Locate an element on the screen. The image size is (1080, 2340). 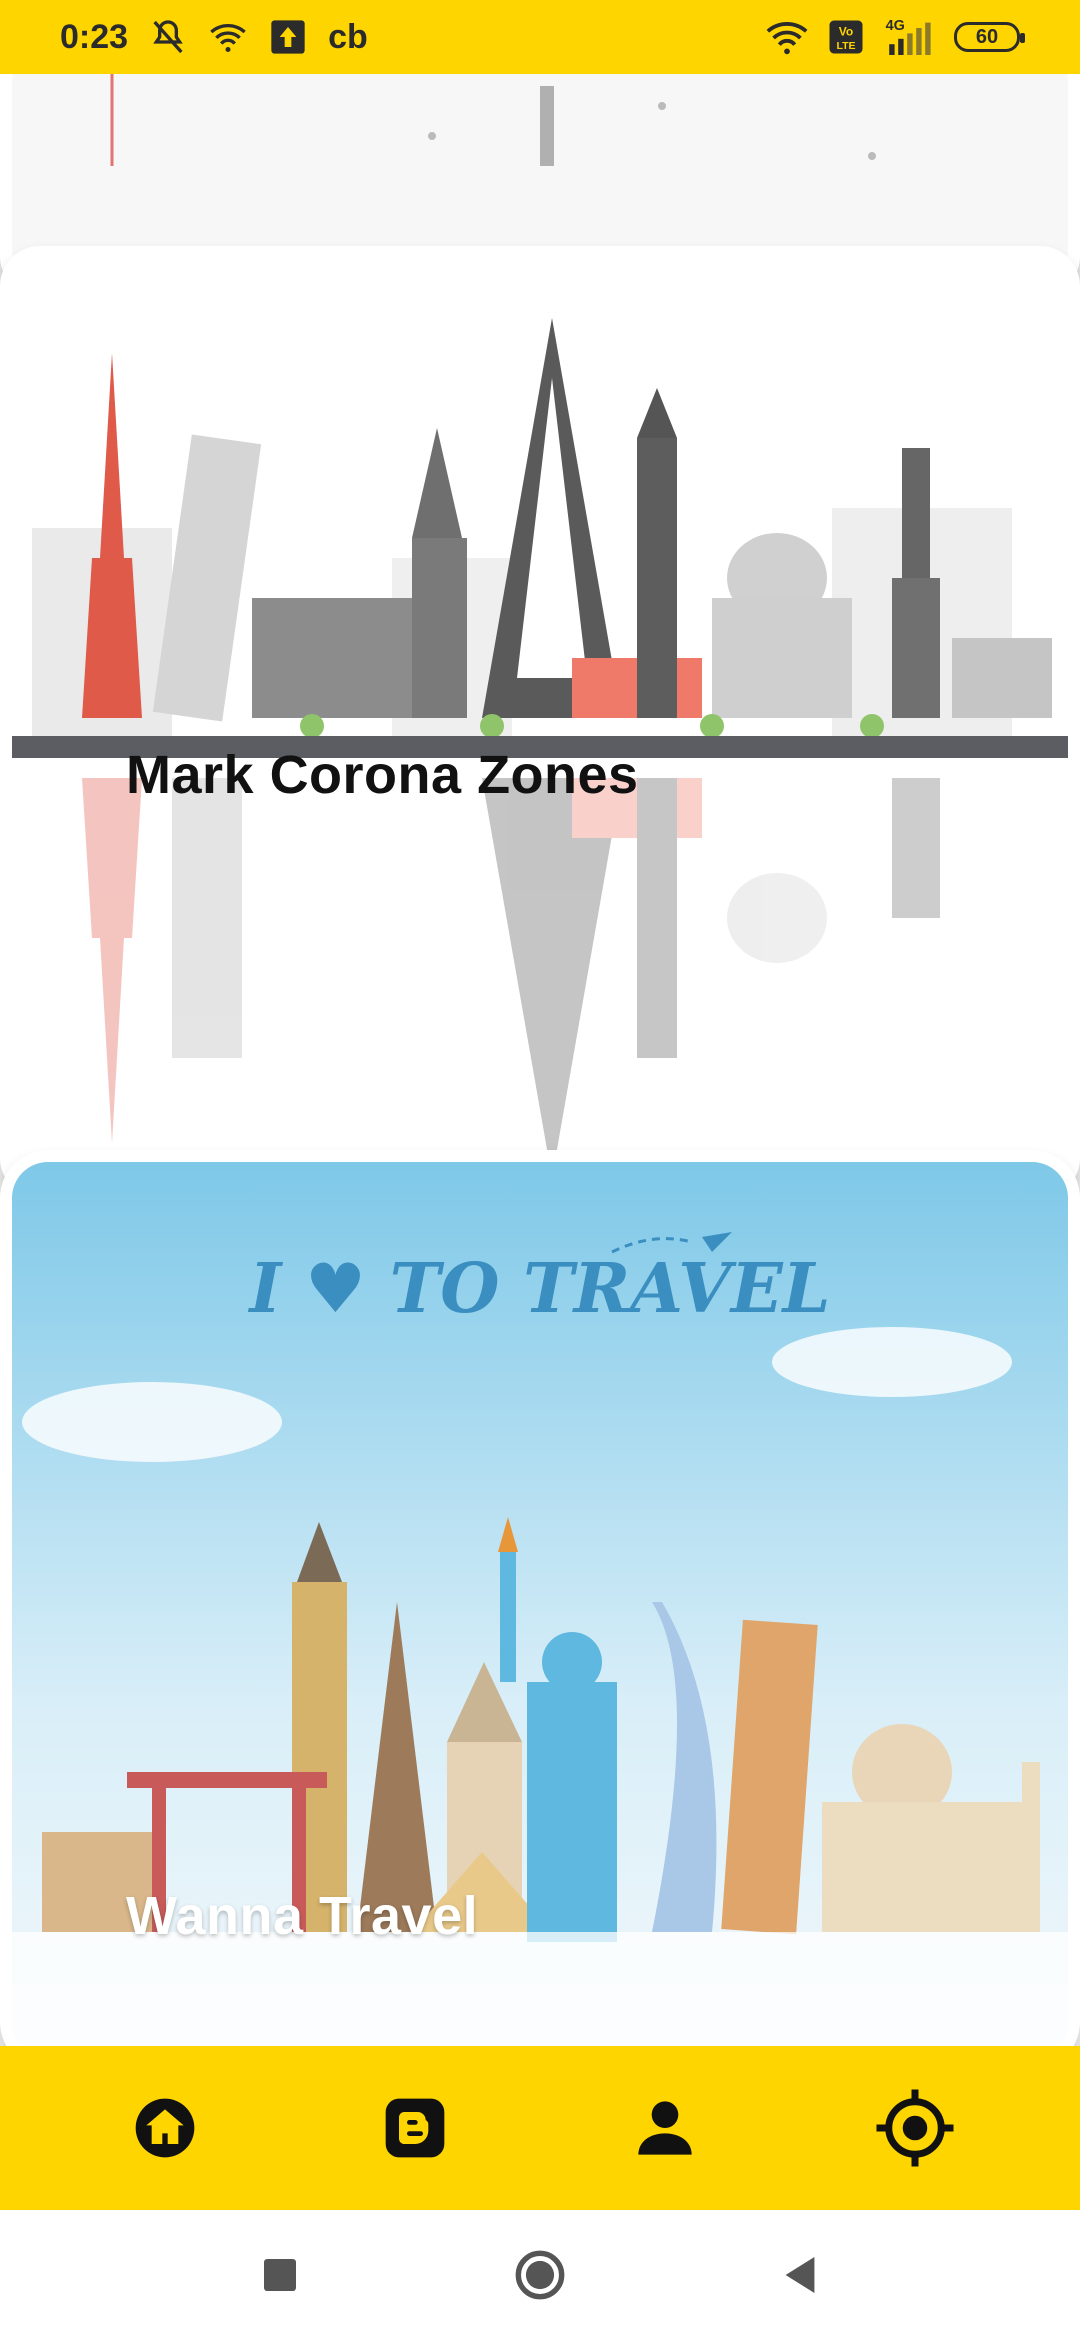
status-left: 0:23 cb is located at coordinates (214, 37).